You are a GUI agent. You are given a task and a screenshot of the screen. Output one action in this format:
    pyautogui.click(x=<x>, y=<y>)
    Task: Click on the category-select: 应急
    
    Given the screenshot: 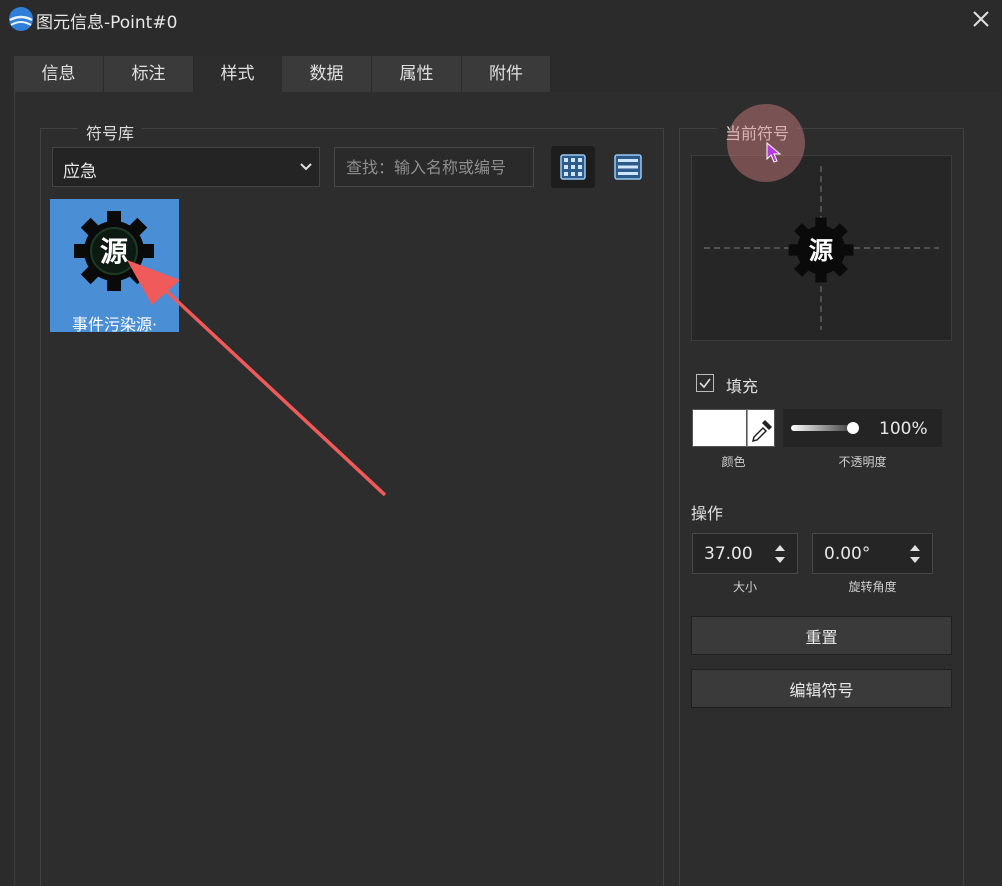 What is the action you would take?
    pyautogui.click(x=186, y=167)
    